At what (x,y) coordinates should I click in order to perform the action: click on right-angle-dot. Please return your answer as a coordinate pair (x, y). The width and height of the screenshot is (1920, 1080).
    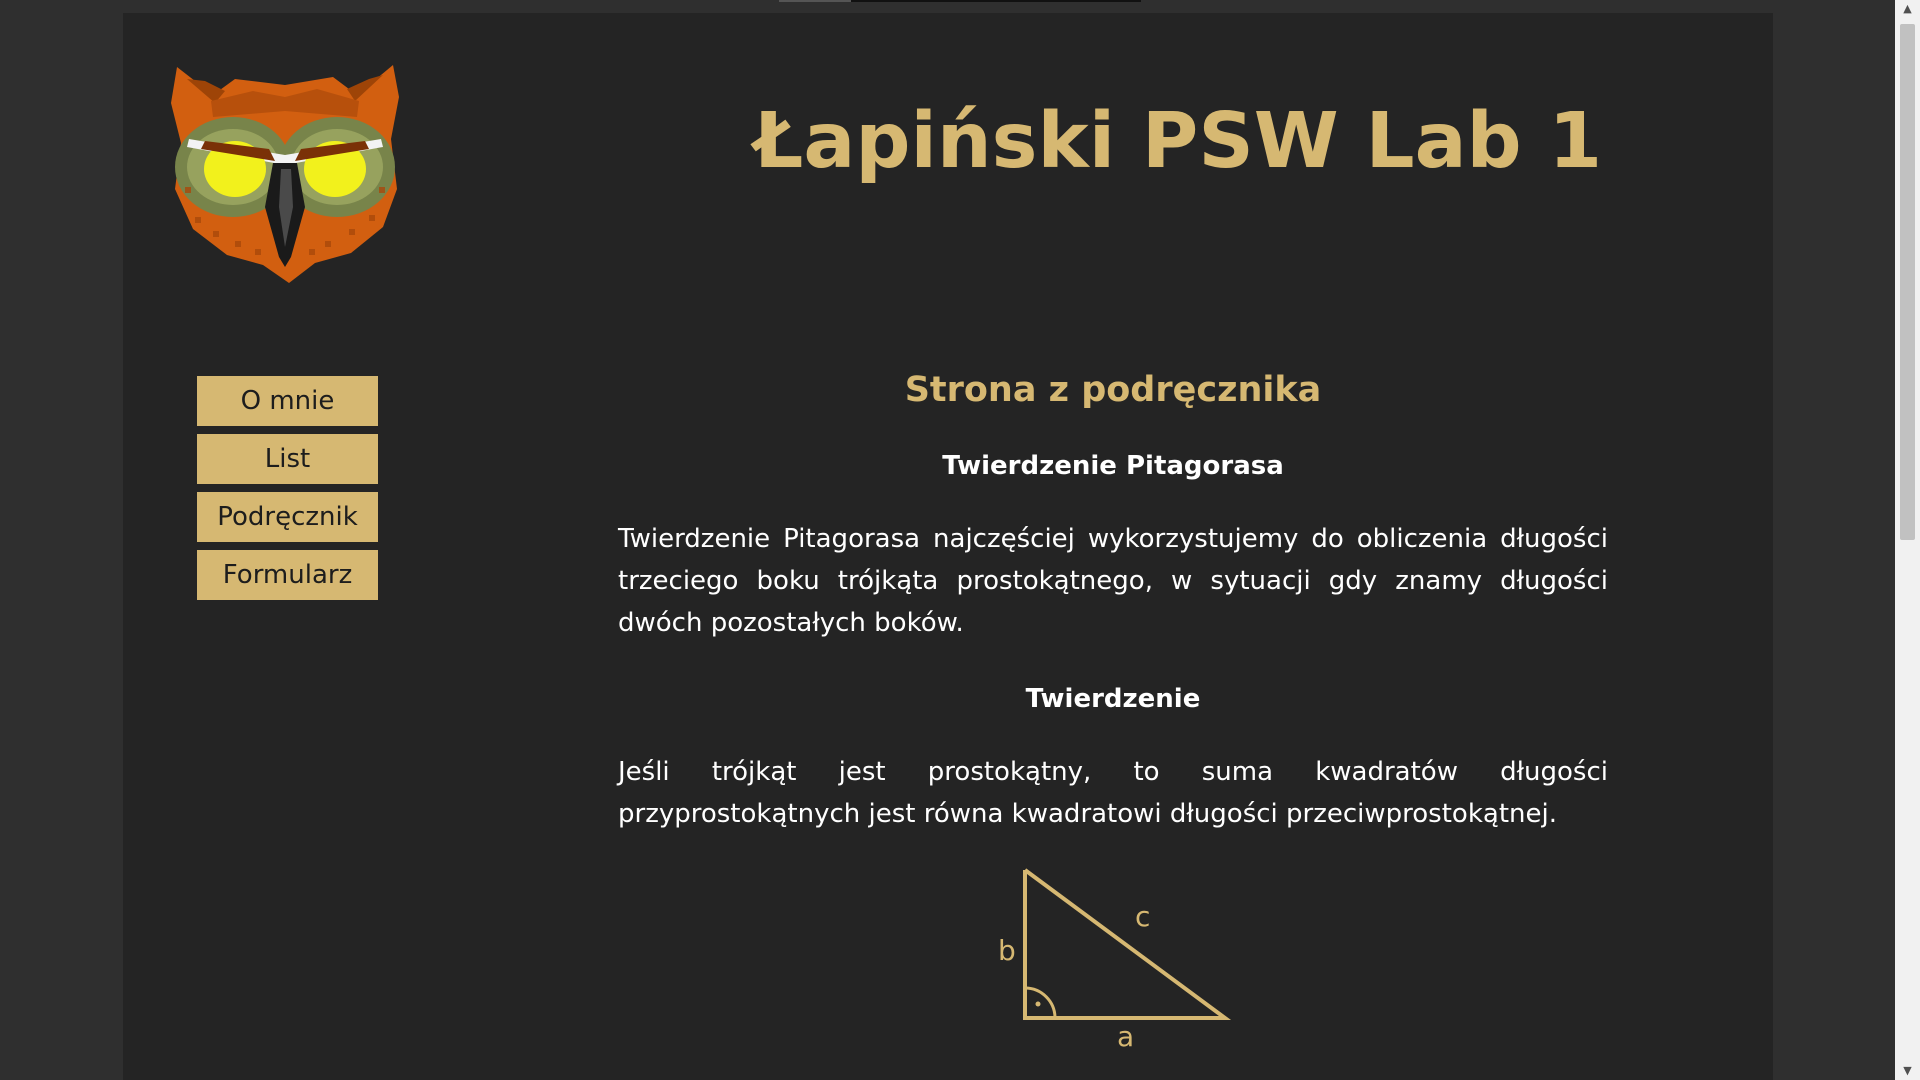
    Looking at the image, I should click on (1038, 1004).